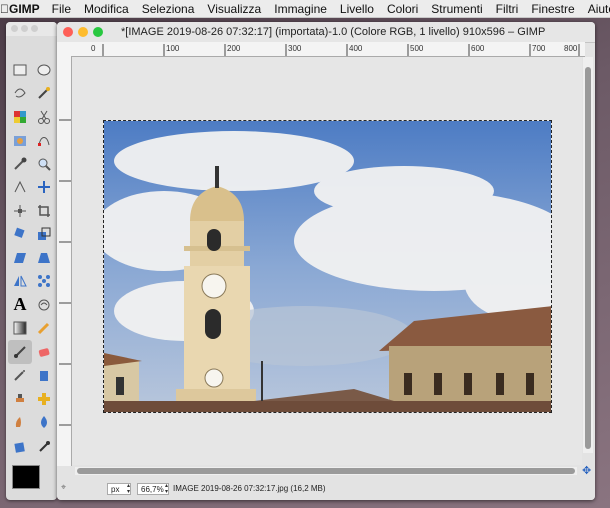  Describe the element at coordinates (234, 9) in the screenshot. I see `menu-visualizza: Visualizza` at that location.